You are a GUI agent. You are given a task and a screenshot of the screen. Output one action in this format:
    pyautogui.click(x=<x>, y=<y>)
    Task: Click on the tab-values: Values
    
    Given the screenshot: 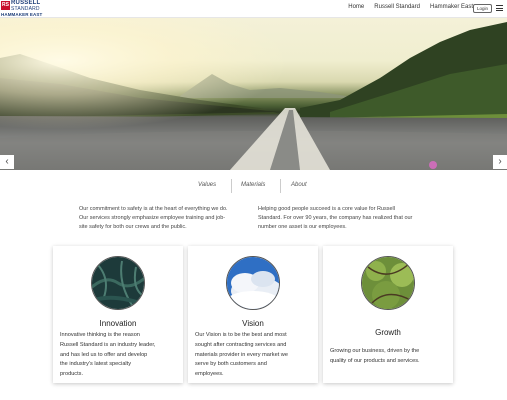 What is the action you would take?
    pyautogui.click(x=207, y=185)
    